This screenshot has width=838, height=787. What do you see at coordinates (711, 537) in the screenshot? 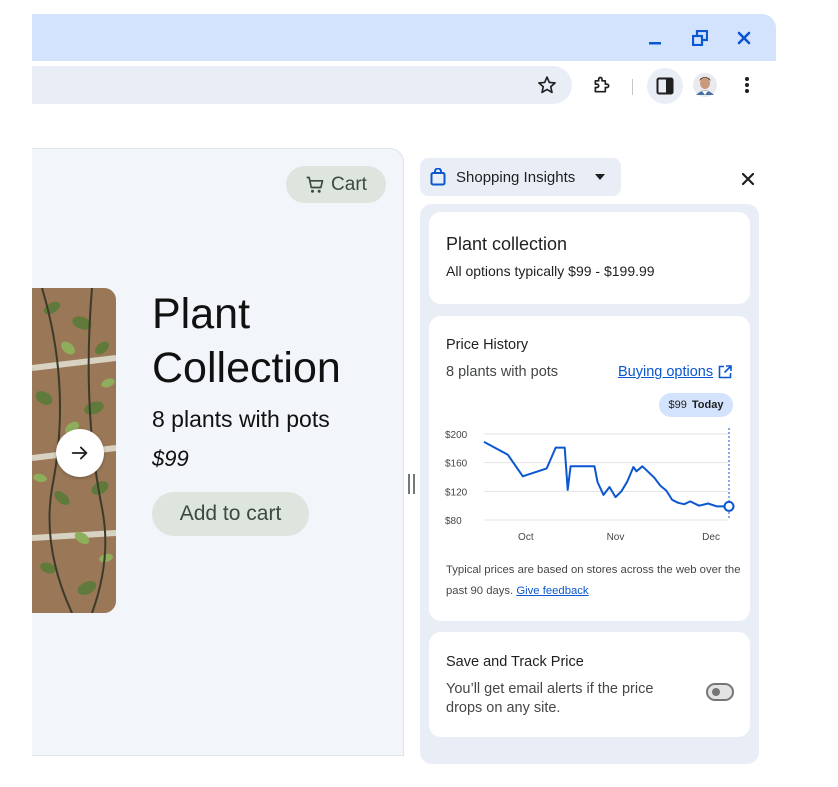
I see `chart-x-tick-label: Dec` at bounding box center [711, 537].